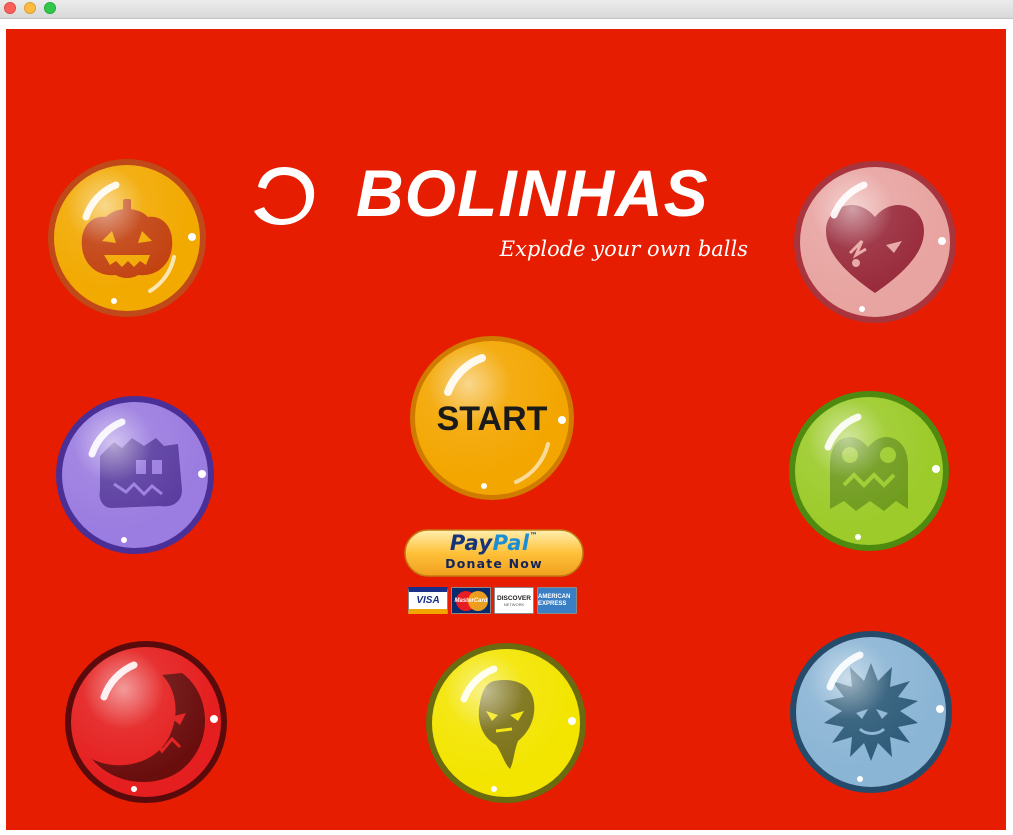 The height and width of the screenshot is (835, 1013). I want to click on app-tagline: Explode your own balls, so click(623, 249).